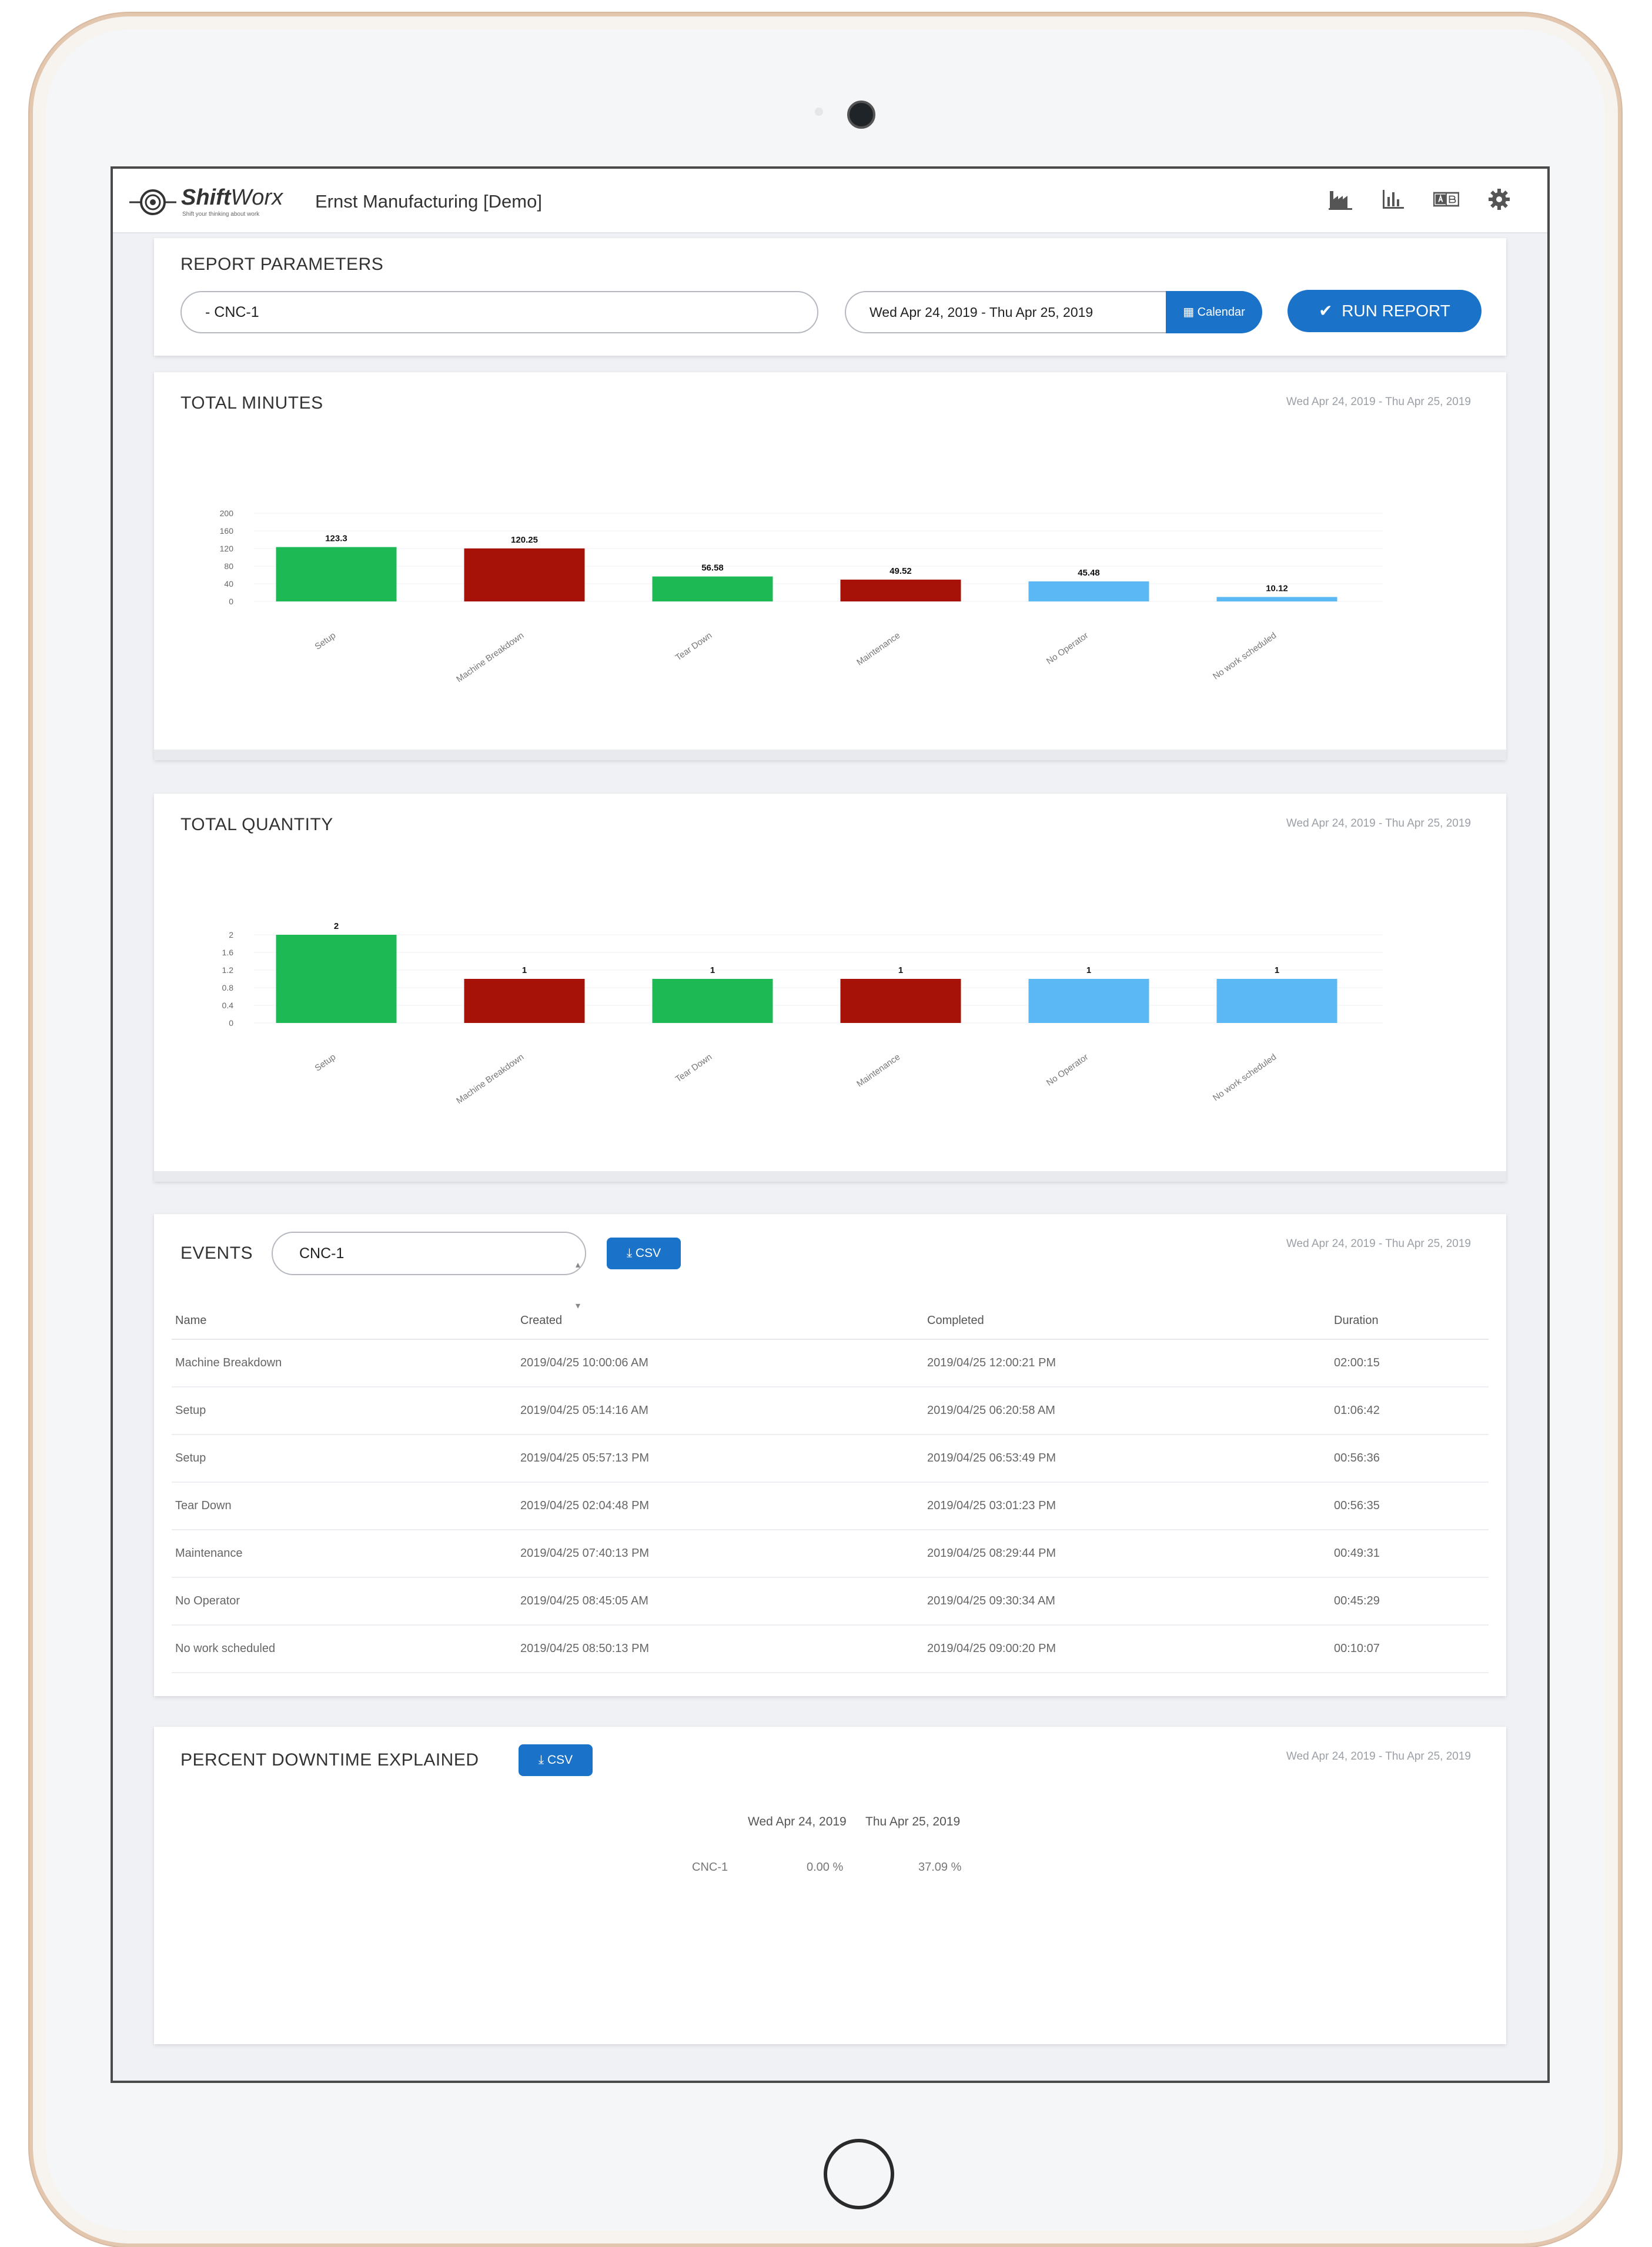 The height and width of the screenshot is (2247, 1652). What do you see at coordinates (1277, 588) in the screenshot?
I see `data-label: 10.12` at bounding box center [1277, 588].